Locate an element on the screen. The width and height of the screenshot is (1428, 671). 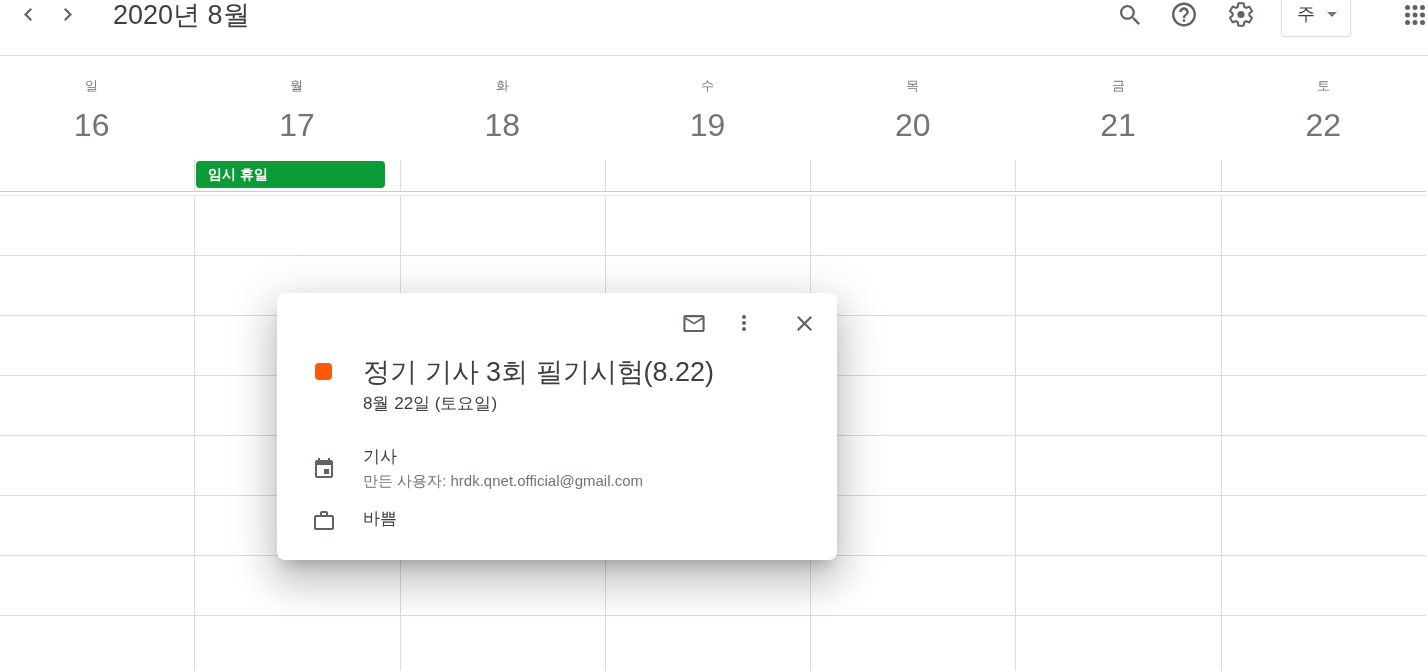
settings-icon is located at coordinates (1241, 14).